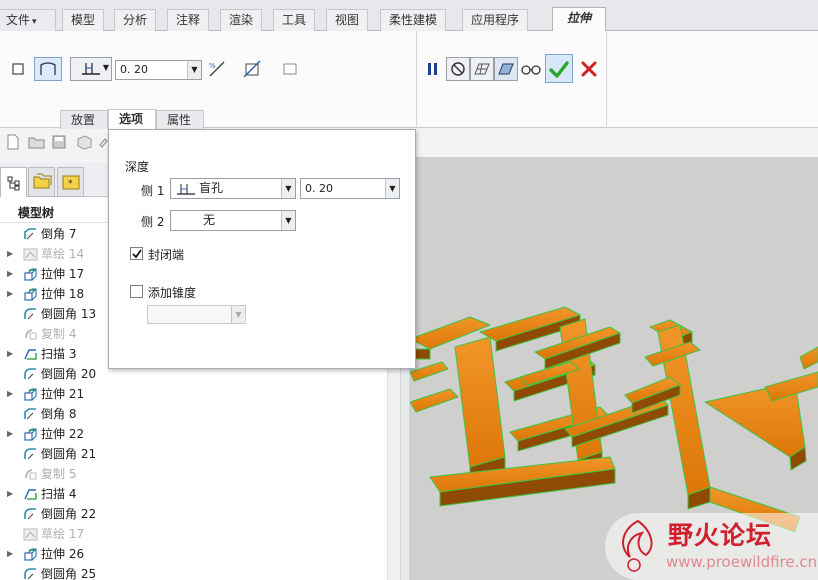  Describe the element at coordinates (193, 434) in the screenshot. I see `model-tree-item: ▶ 拉伸 22` at that location.